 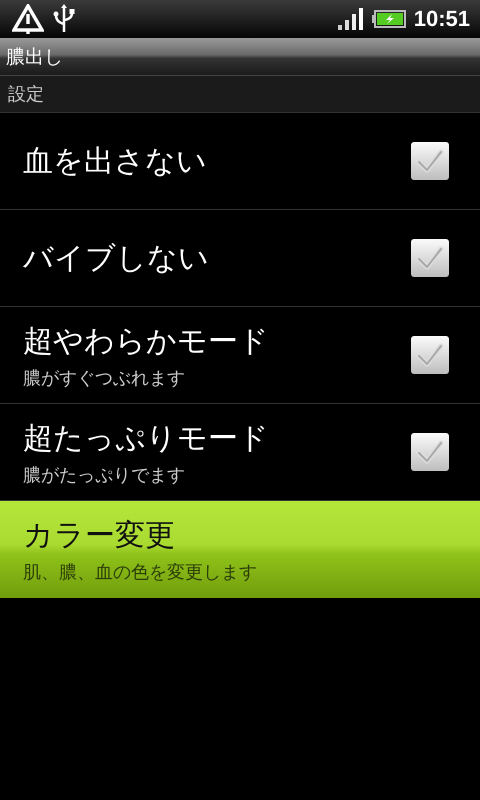 What do you see at coordinates (389, 19) in the screenshot?
I see `battery-icon` at bounding box center [389, 19].